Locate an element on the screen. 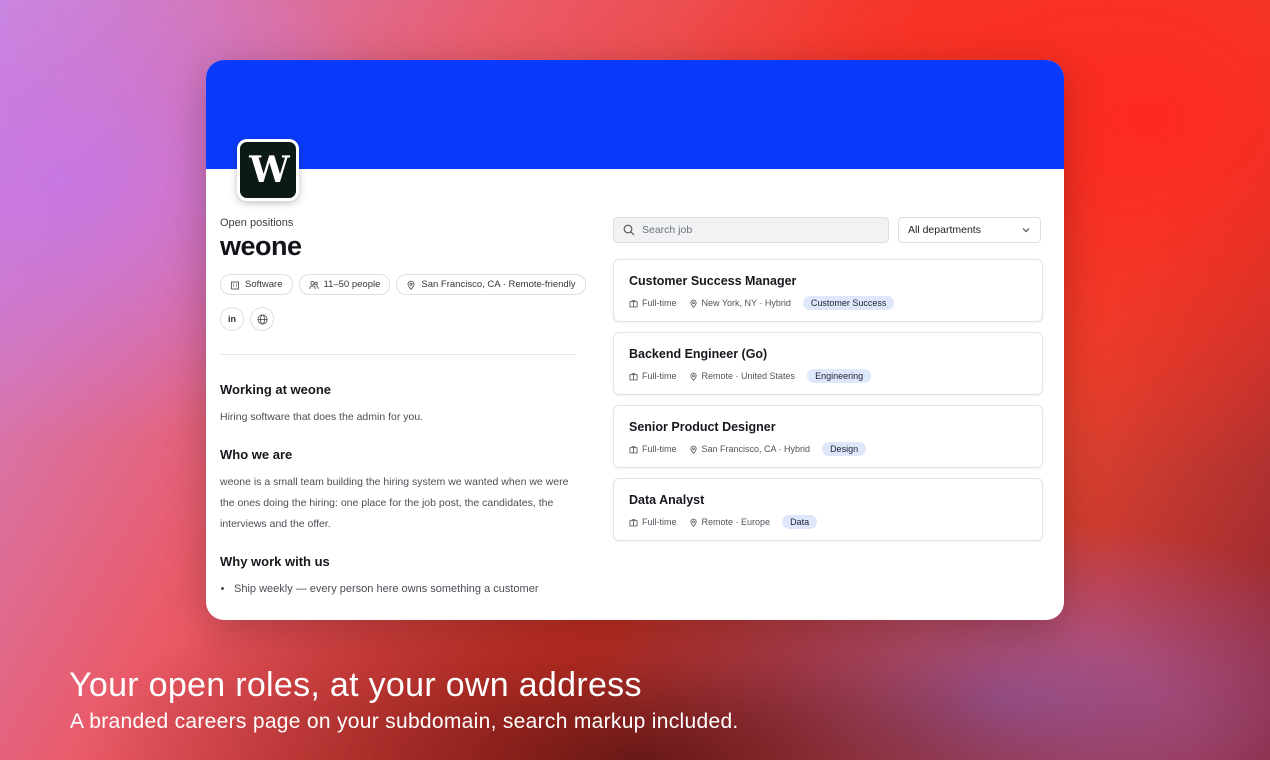 This screenshot has height=760, width=1270. cover-banner is located at coordinates (635, 114).